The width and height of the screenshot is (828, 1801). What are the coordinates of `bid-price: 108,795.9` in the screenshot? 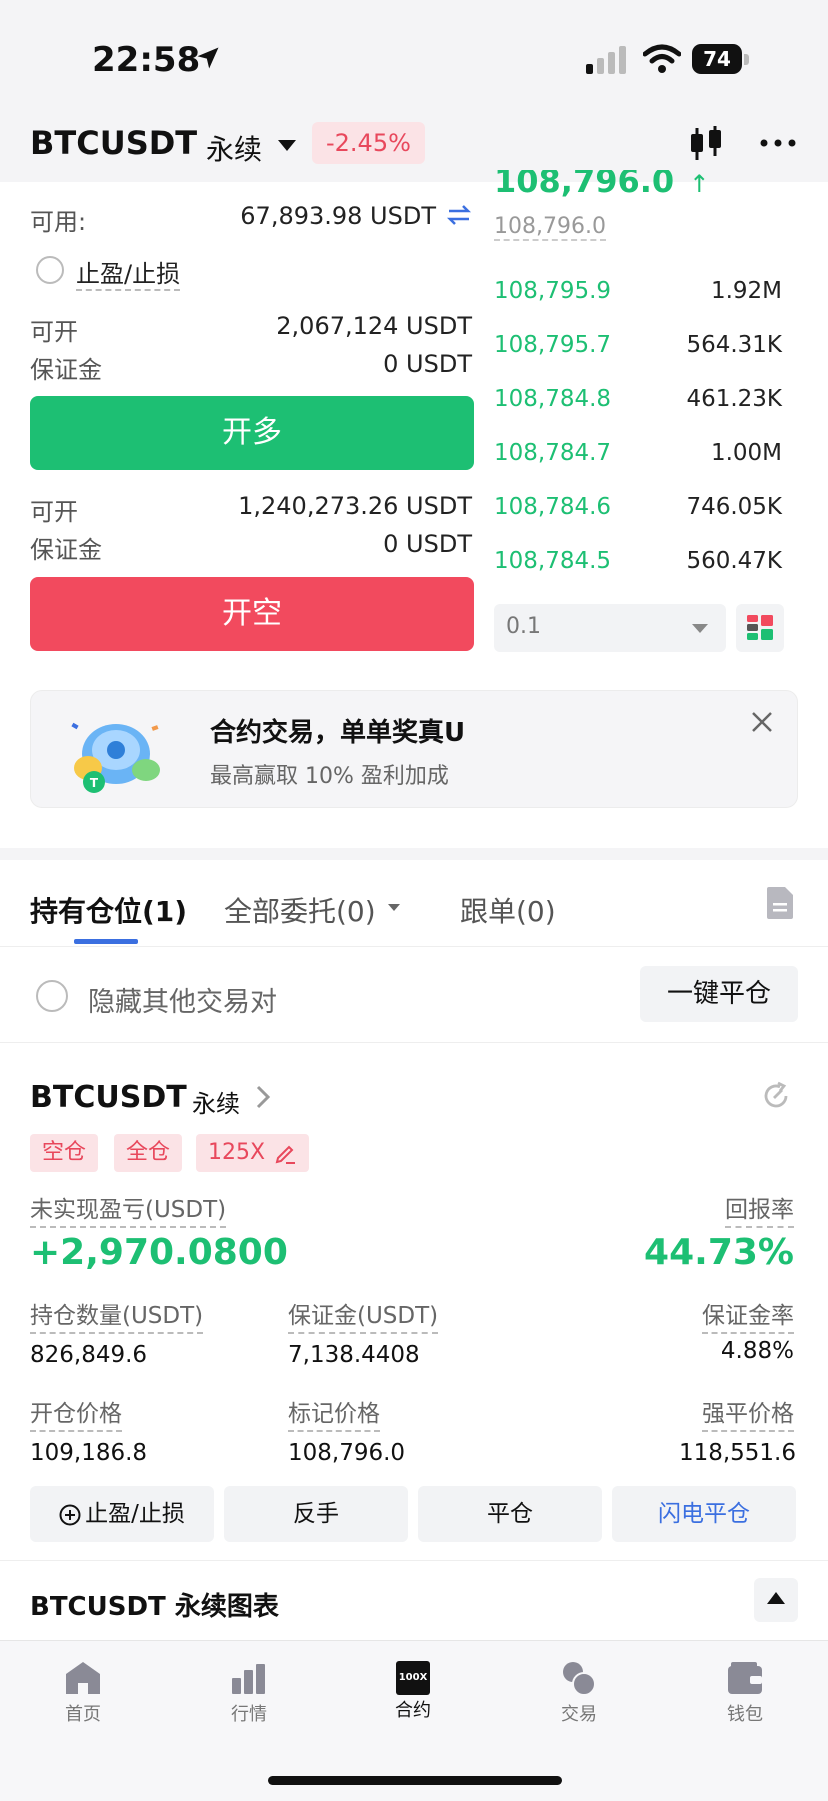 It's located at (552, 291).